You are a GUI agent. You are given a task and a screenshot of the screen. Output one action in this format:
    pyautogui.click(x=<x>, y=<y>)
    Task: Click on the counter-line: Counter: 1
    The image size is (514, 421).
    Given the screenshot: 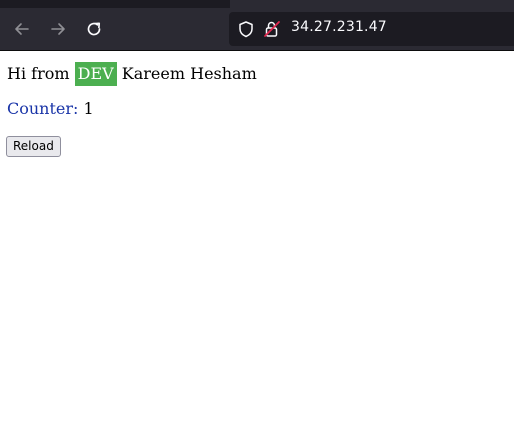 What is the action you would take?
    pyautogui.click(x=50, y=109)
    